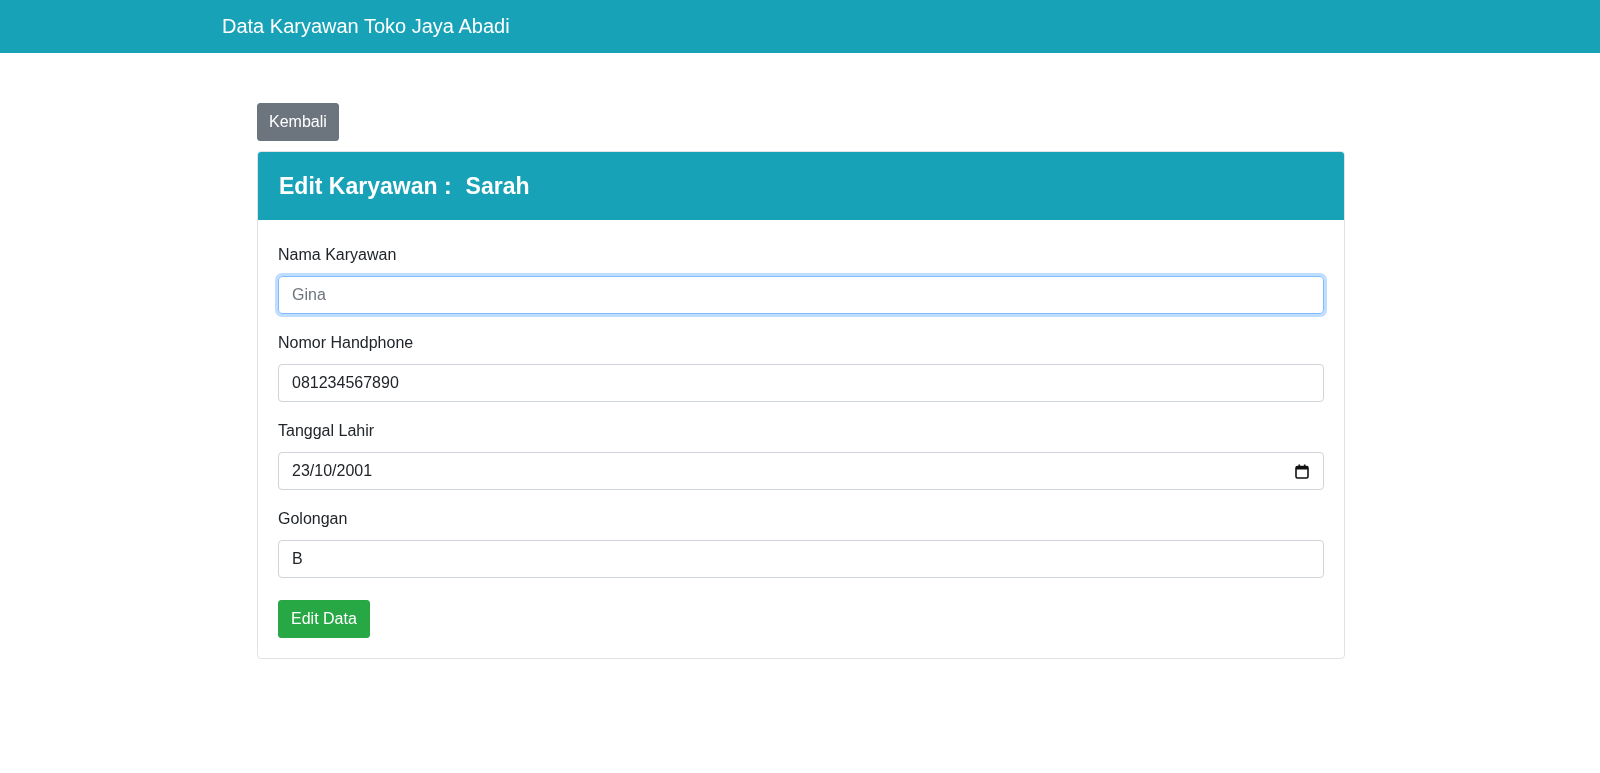 The image size is (1600, 773). What do you see at coordinates (313, 519) in the screenshot?
I see `field-label: Golongan` at bounding box center [313, 519].